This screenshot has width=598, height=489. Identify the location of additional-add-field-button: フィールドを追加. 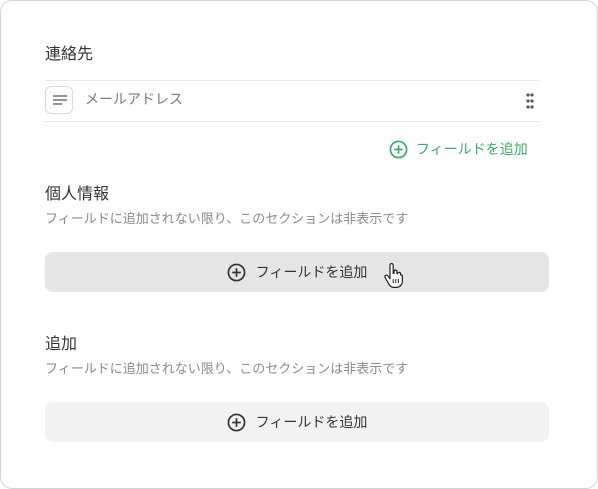
(297, 422).